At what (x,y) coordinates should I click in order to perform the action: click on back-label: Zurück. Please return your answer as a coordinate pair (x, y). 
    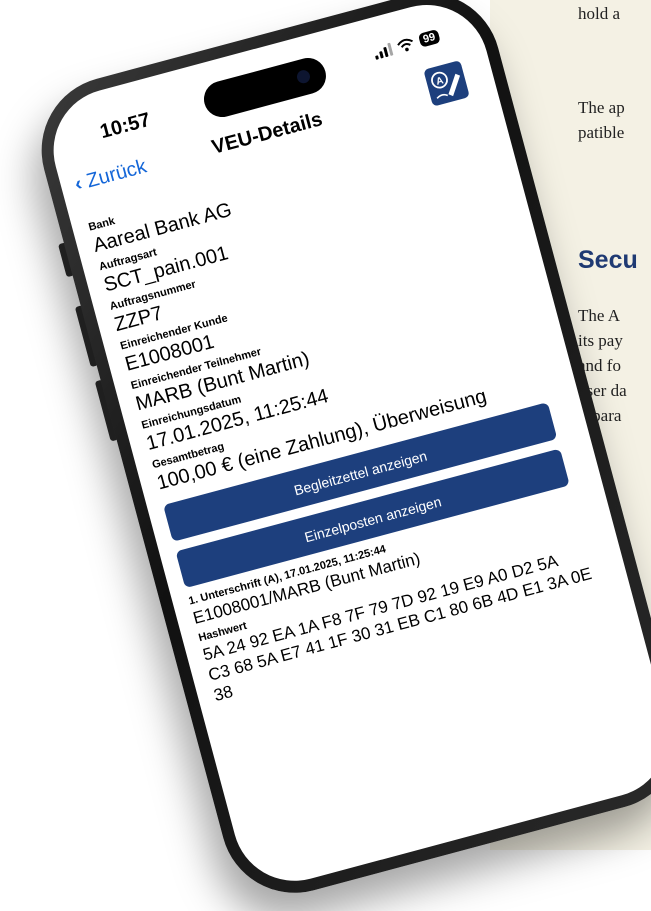
    Looking at the image, I should click on (116, 174).